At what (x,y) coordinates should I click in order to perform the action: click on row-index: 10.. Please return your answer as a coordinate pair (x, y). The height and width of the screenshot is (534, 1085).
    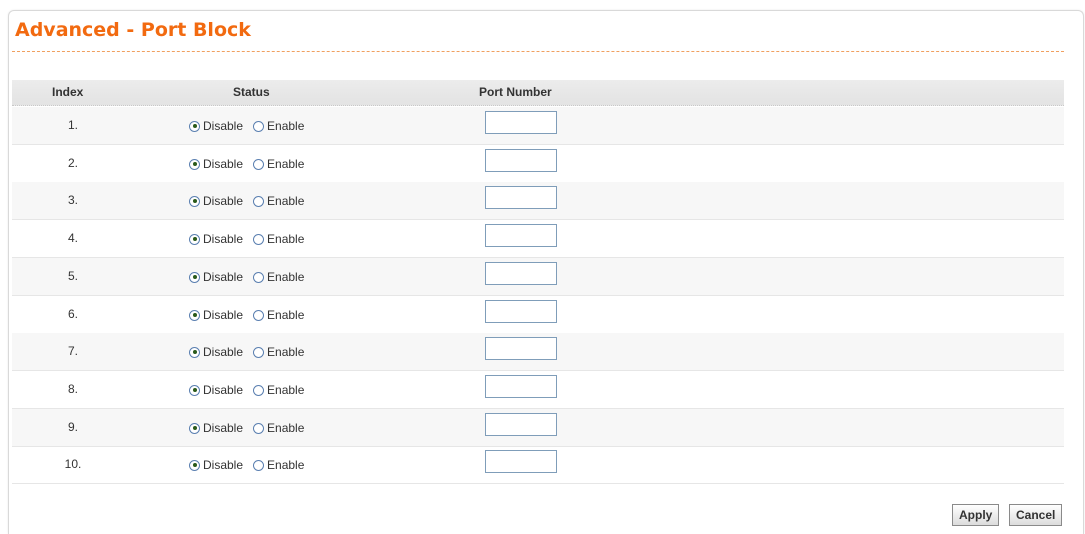
    Looking at the image, I should click on (73, 464).